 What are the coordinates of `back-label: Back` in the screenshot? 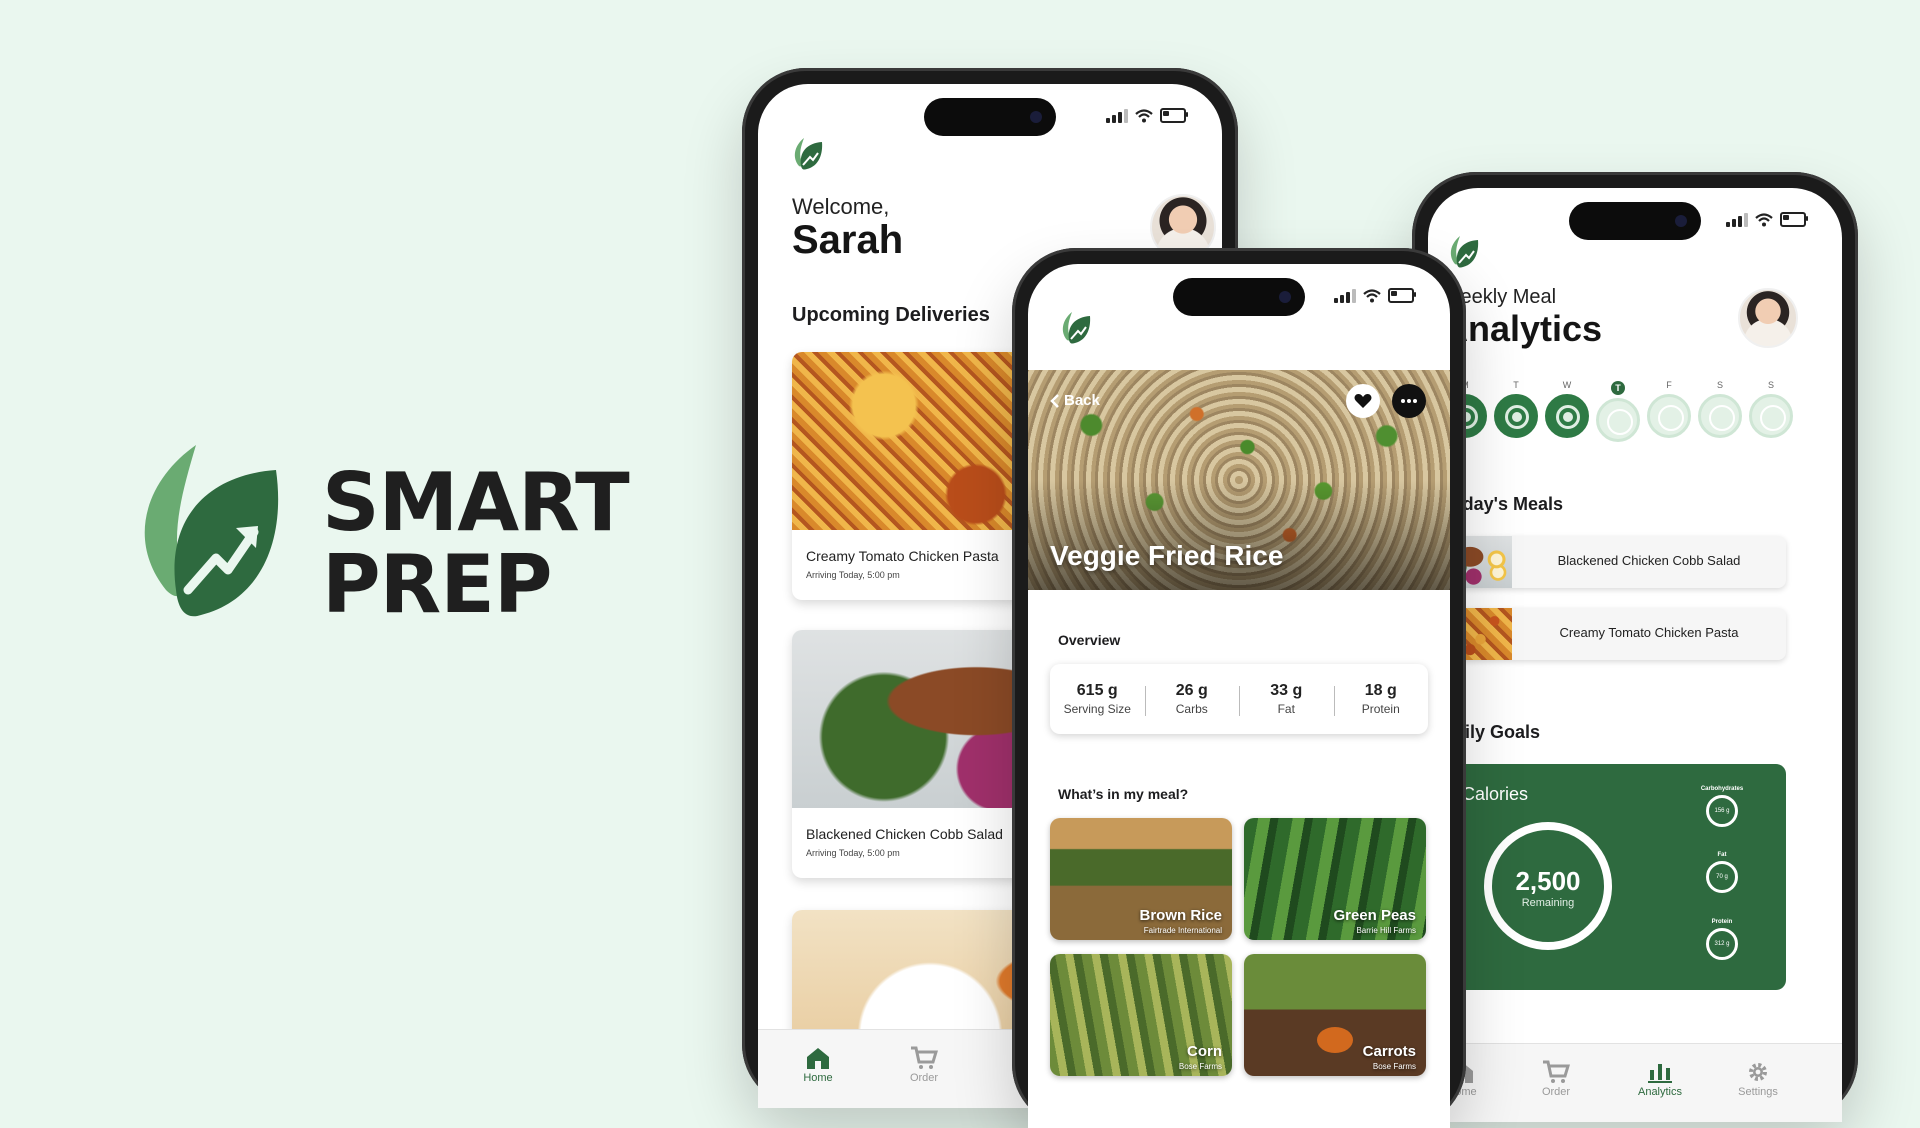 It's located at (1082, 400).